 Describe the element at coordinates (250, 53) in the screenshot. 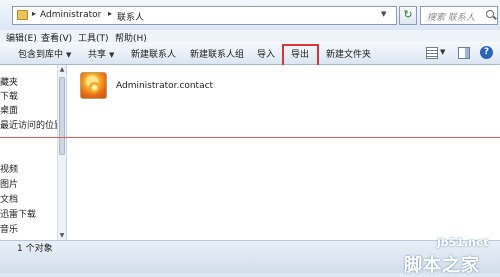

I see `toolbar: 包含到库中 ▼ 共享 ▼ 新建联系人 新建联系人组 导入 导出 新建文件夹` at that location.